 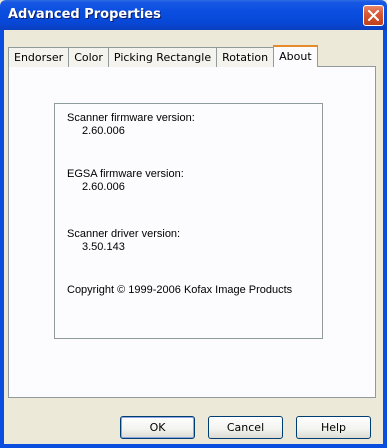 I want to click on tab-about: About, so click(x=295, y=56).